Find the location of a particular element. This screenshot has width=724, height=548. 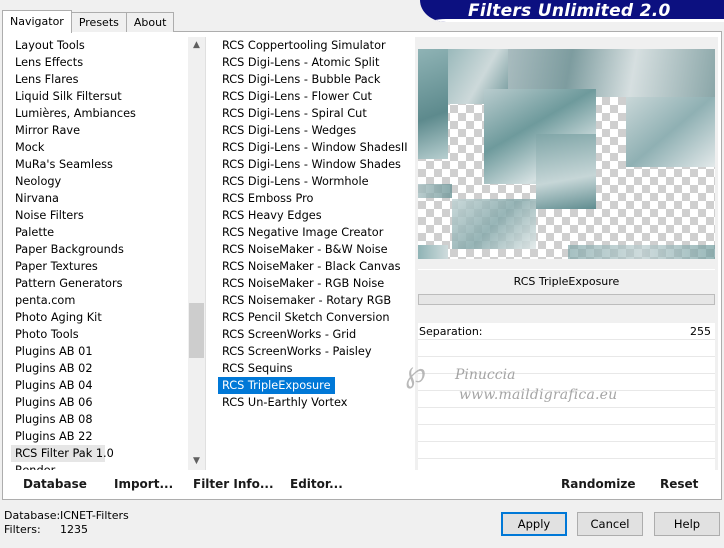

category-item: Mirror Rave is located at coordinates (100, 130).